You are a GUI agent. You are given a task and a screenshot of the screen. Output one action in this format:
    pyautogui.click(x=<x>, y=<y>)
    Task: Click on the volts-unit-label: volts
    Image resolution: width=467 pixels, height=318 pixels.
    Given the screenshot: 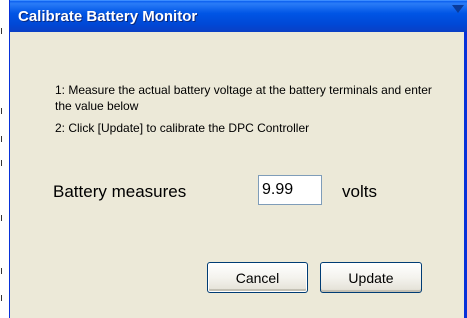 What is the action you would take?
    pyautogui.click(x=359, y=191)
    